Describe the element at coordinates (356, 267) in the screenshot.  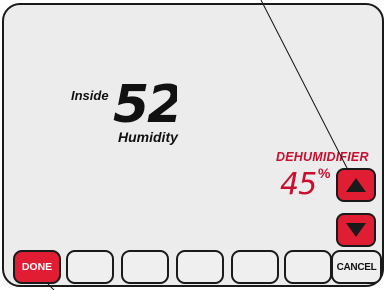
I see `cancel-button: CANCEL` at that location.